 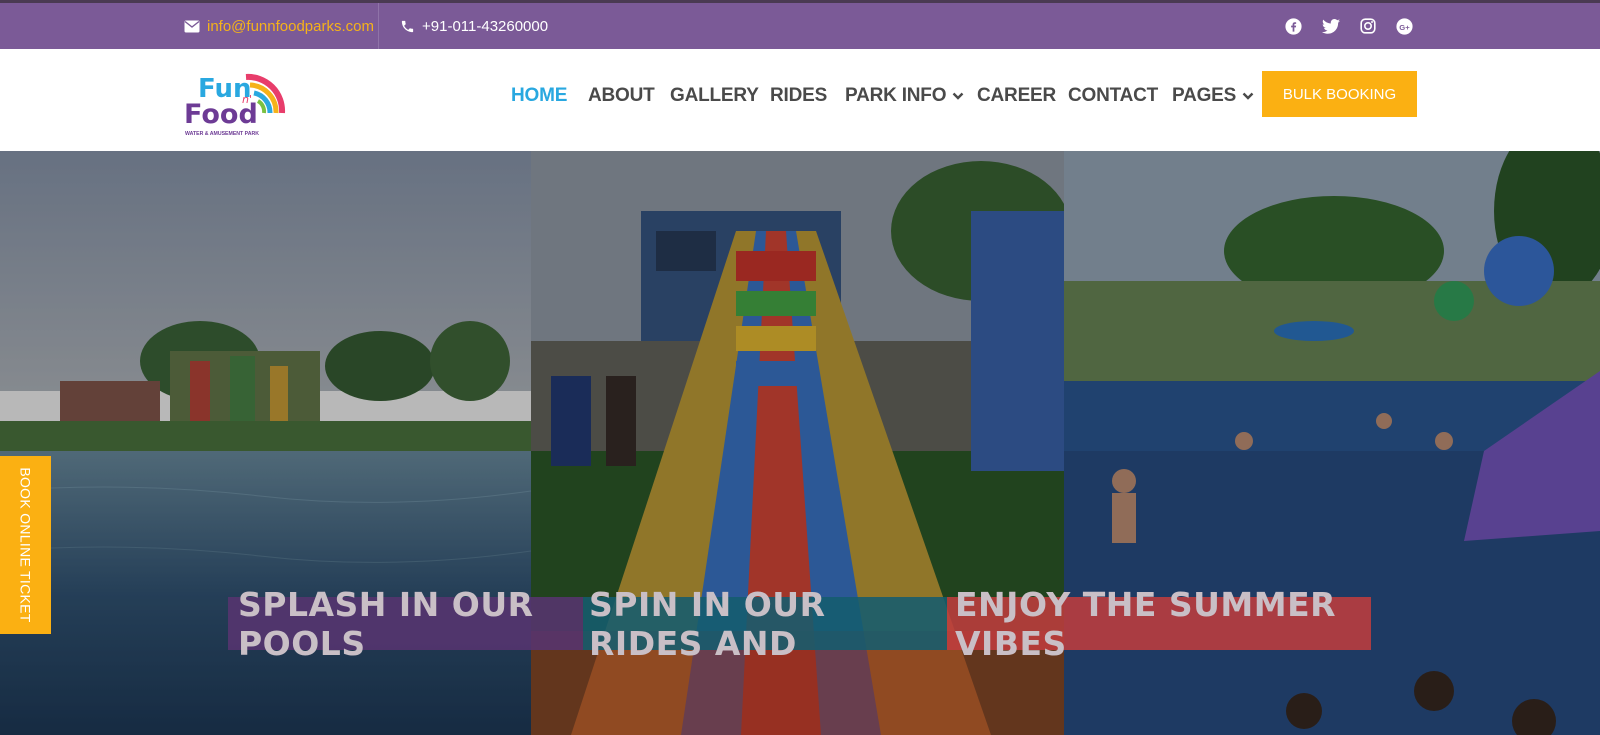 I want to click on nav-contact: CONTACT, so click(x=1113, y=96).